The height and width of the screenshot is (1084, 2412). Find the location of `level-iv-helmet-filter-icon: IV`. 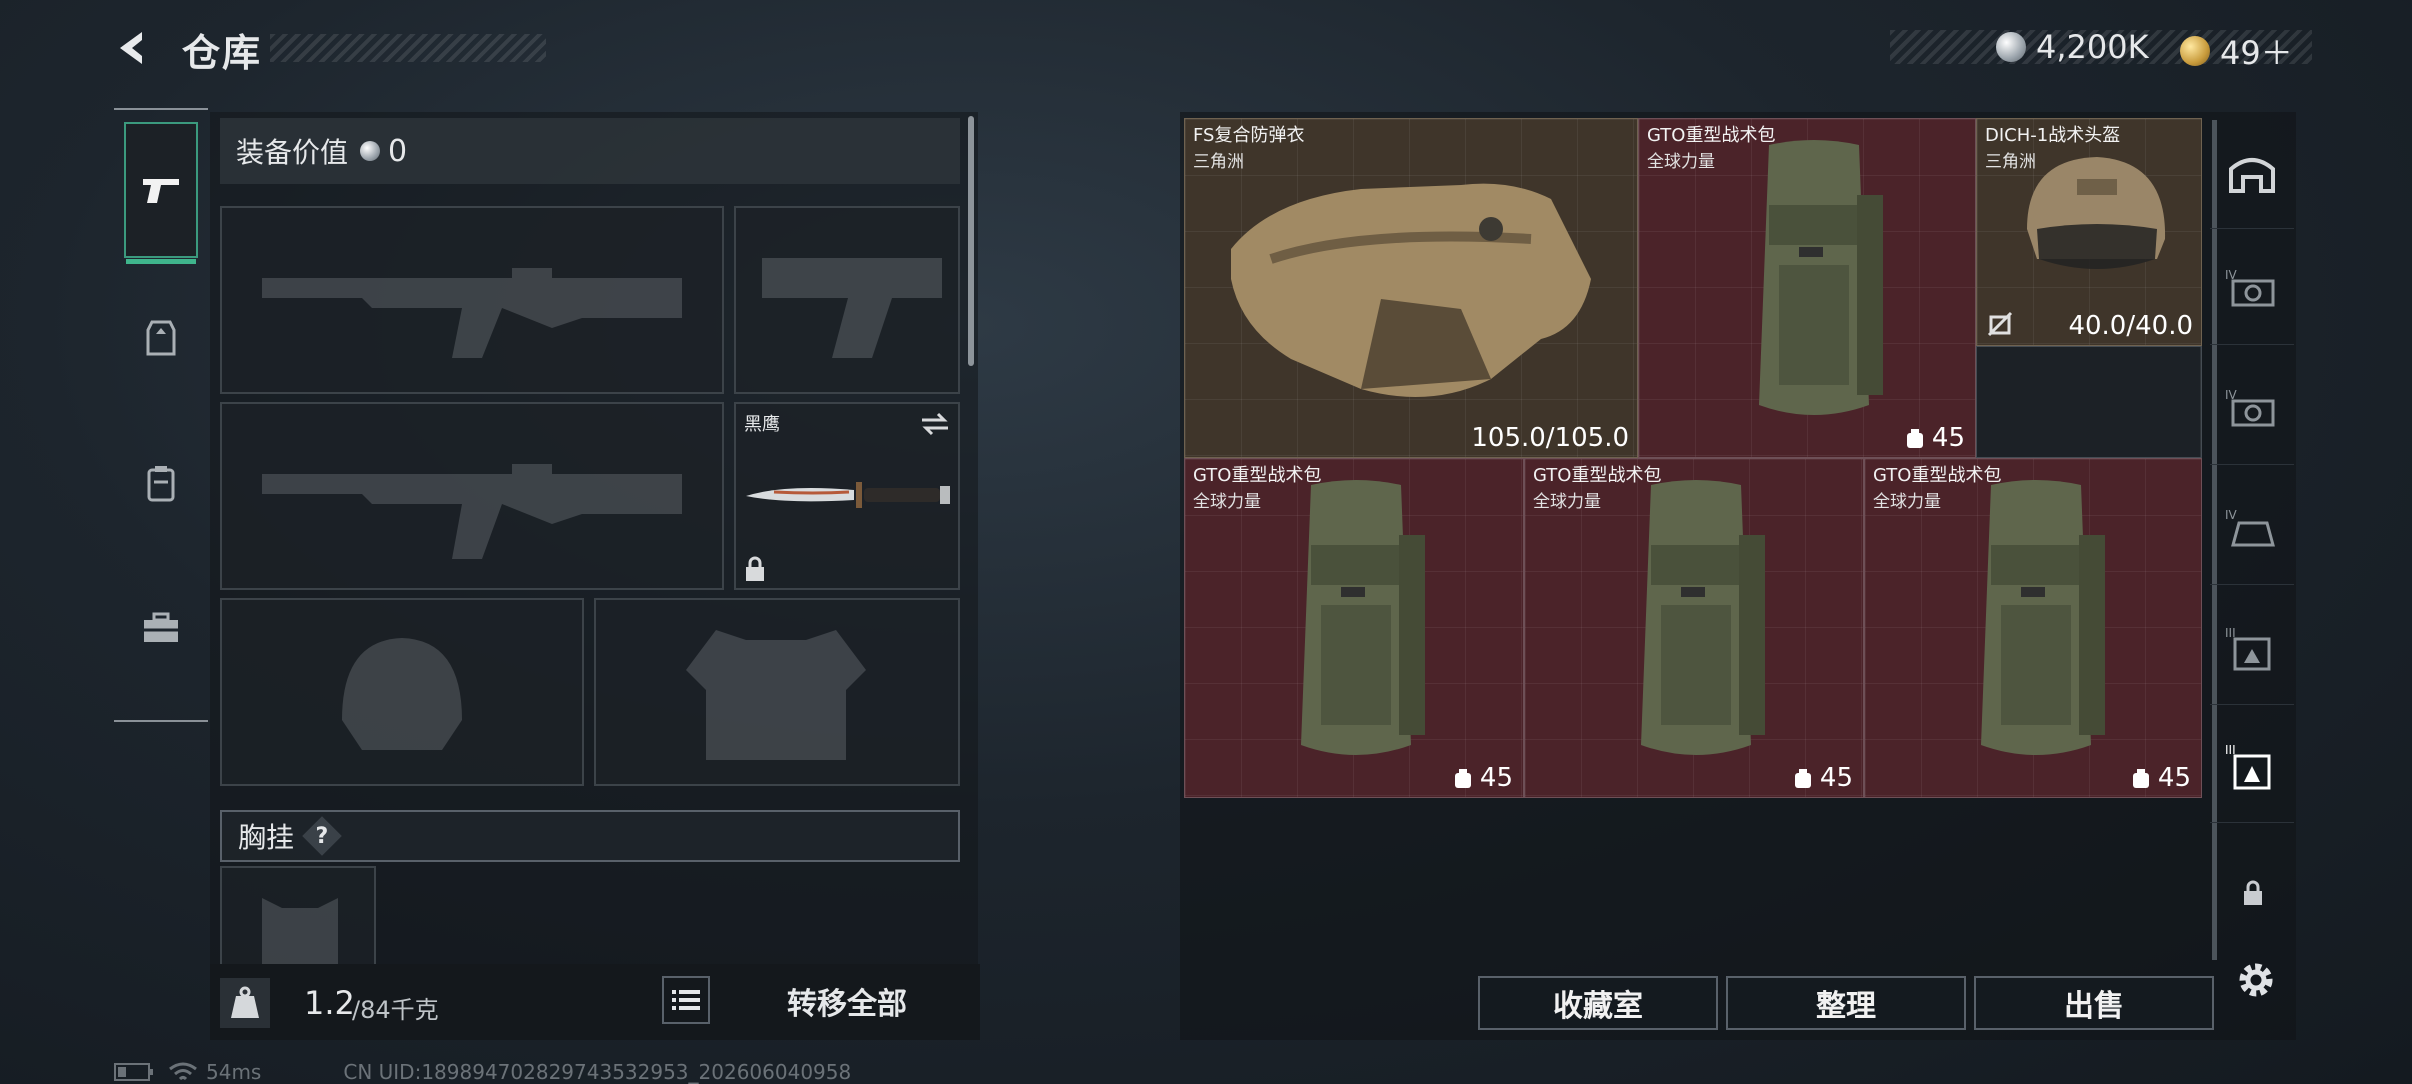

level-iv-helmet-filter-icon: IV is located at coordinates (2250, 407).